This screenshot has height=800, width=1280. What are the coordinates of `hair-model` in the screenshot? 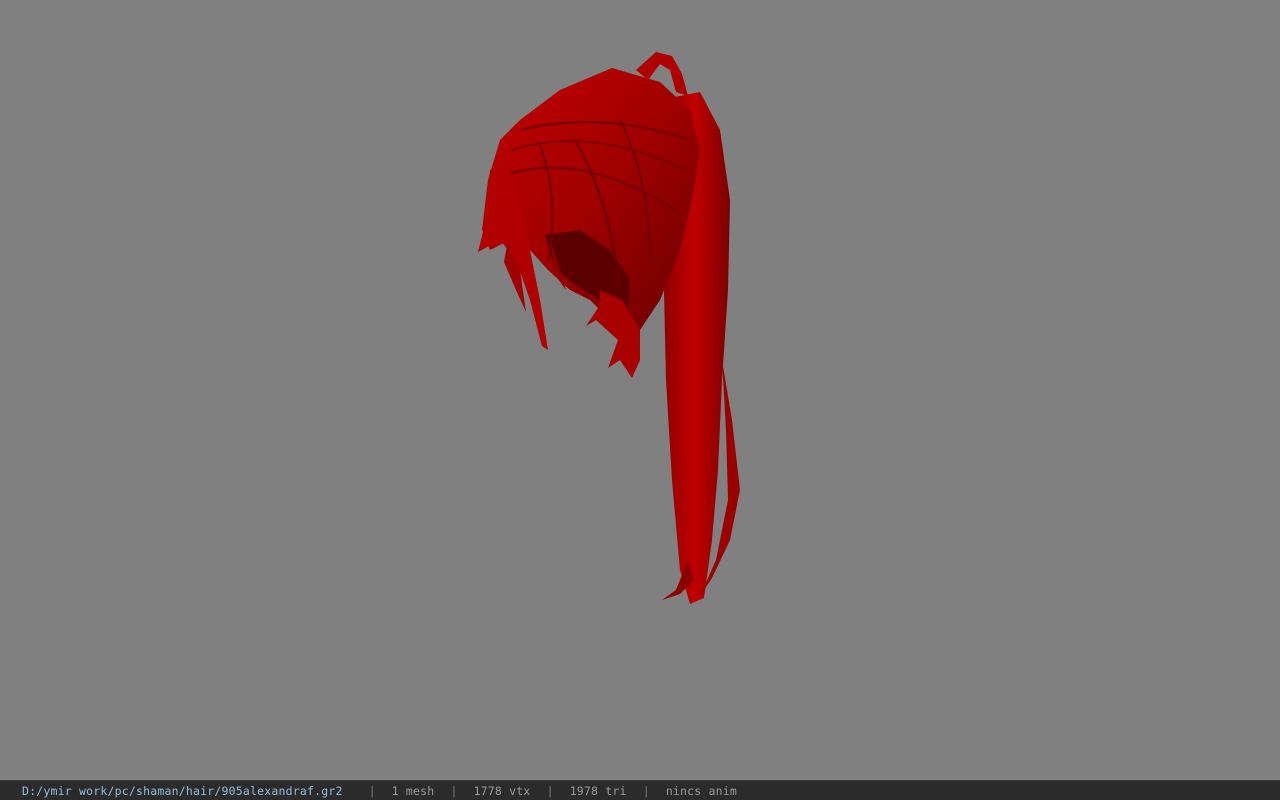 It's located at (609, 328).